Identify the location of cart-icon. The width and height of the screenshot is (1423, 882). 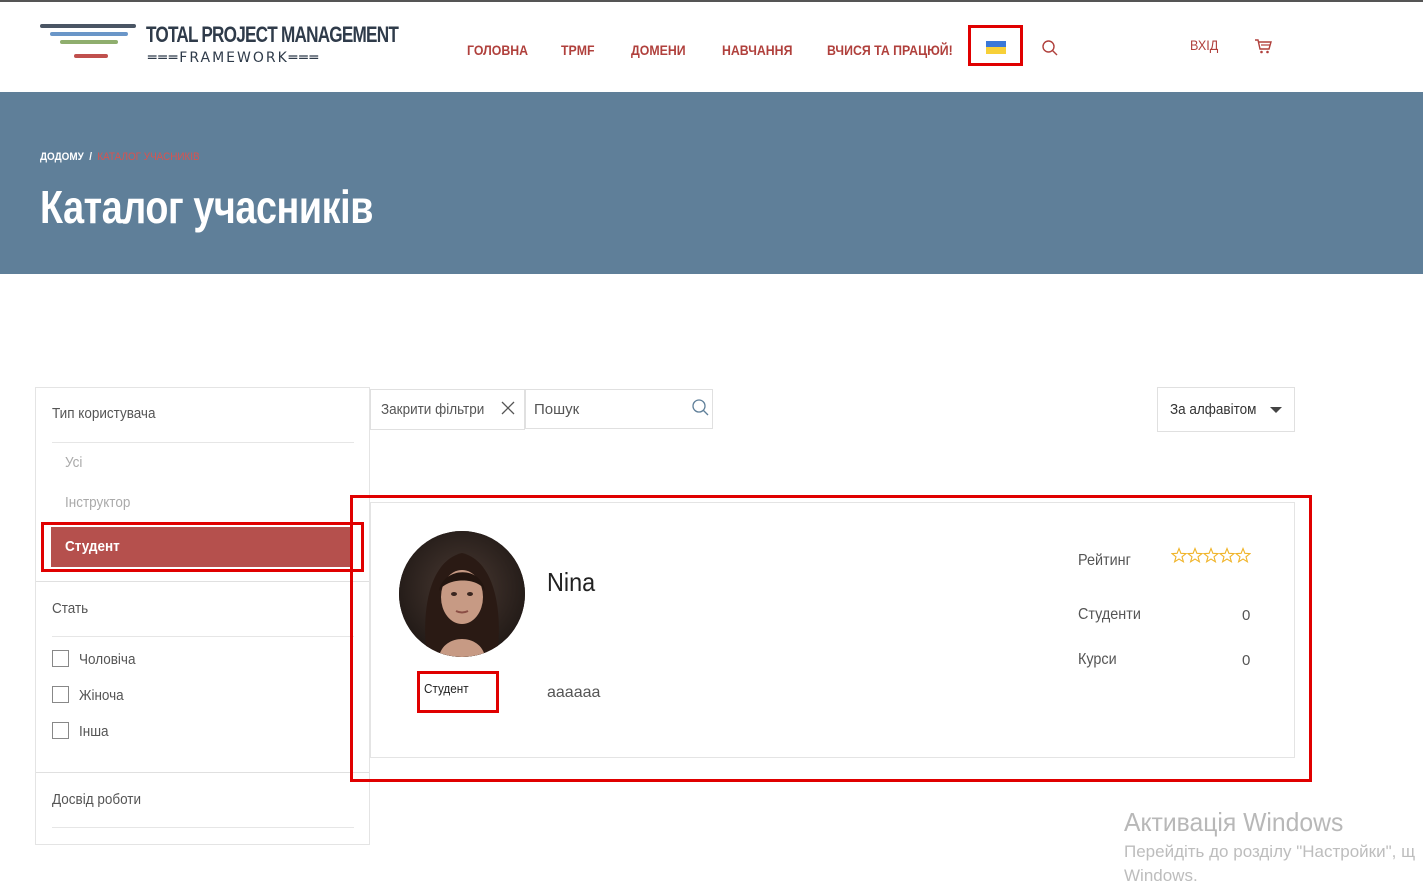
(1263, 46).